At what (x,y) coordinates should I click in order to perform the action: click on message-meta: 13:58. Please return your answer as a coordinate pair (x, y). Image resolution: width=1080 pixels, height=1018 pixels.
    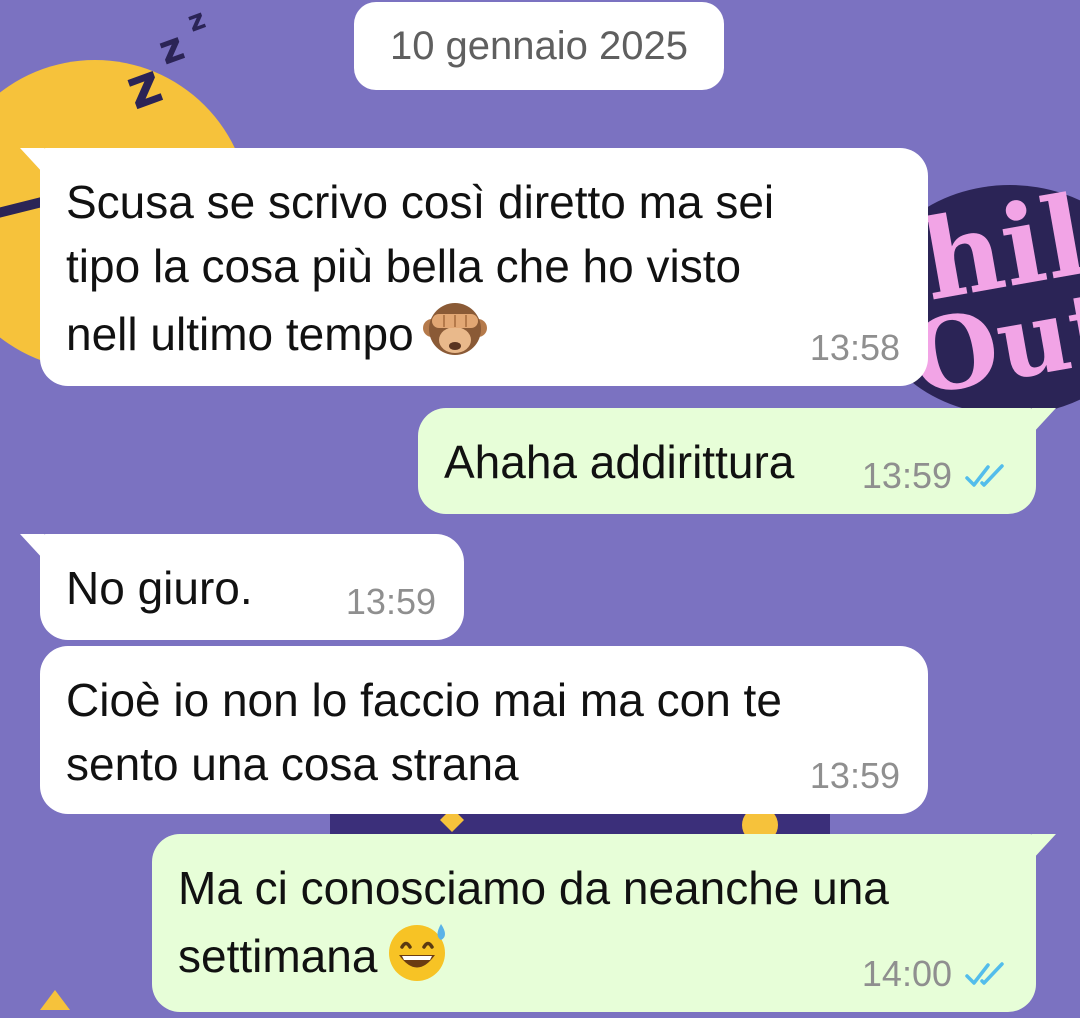
    Looking at the image, I should click on (855, 348).